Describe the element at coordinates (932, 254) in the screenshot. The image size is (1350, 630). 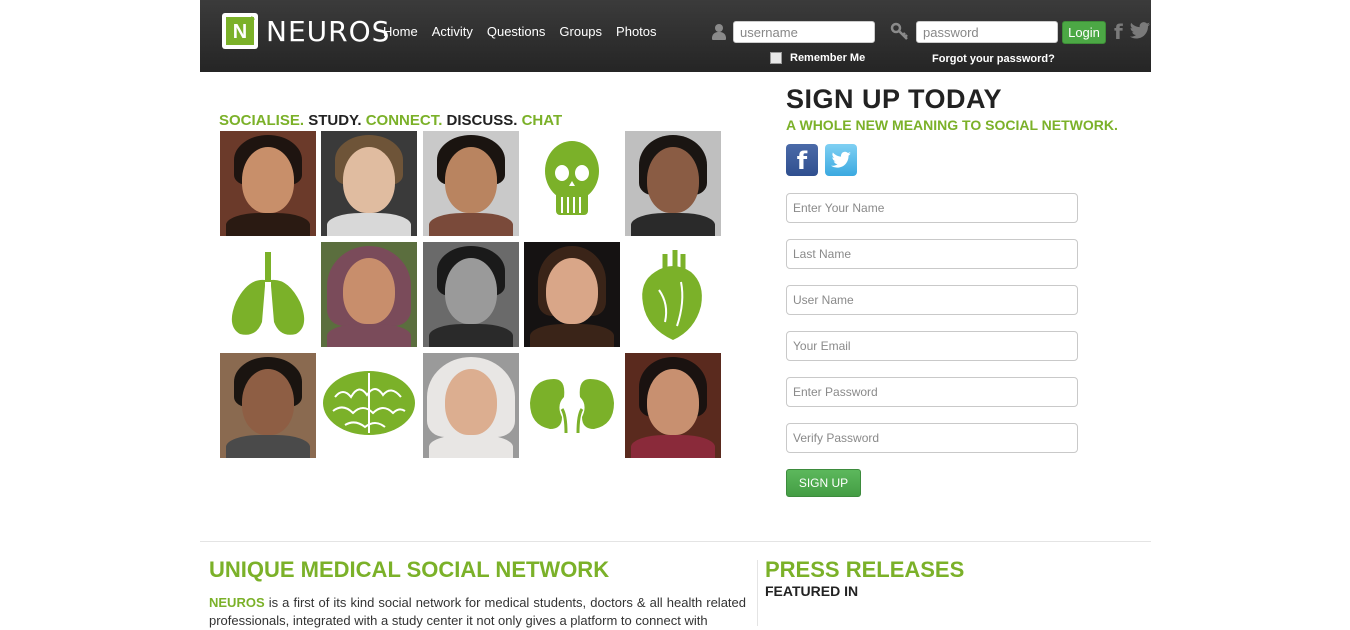
I see `last-name-field` at that location.